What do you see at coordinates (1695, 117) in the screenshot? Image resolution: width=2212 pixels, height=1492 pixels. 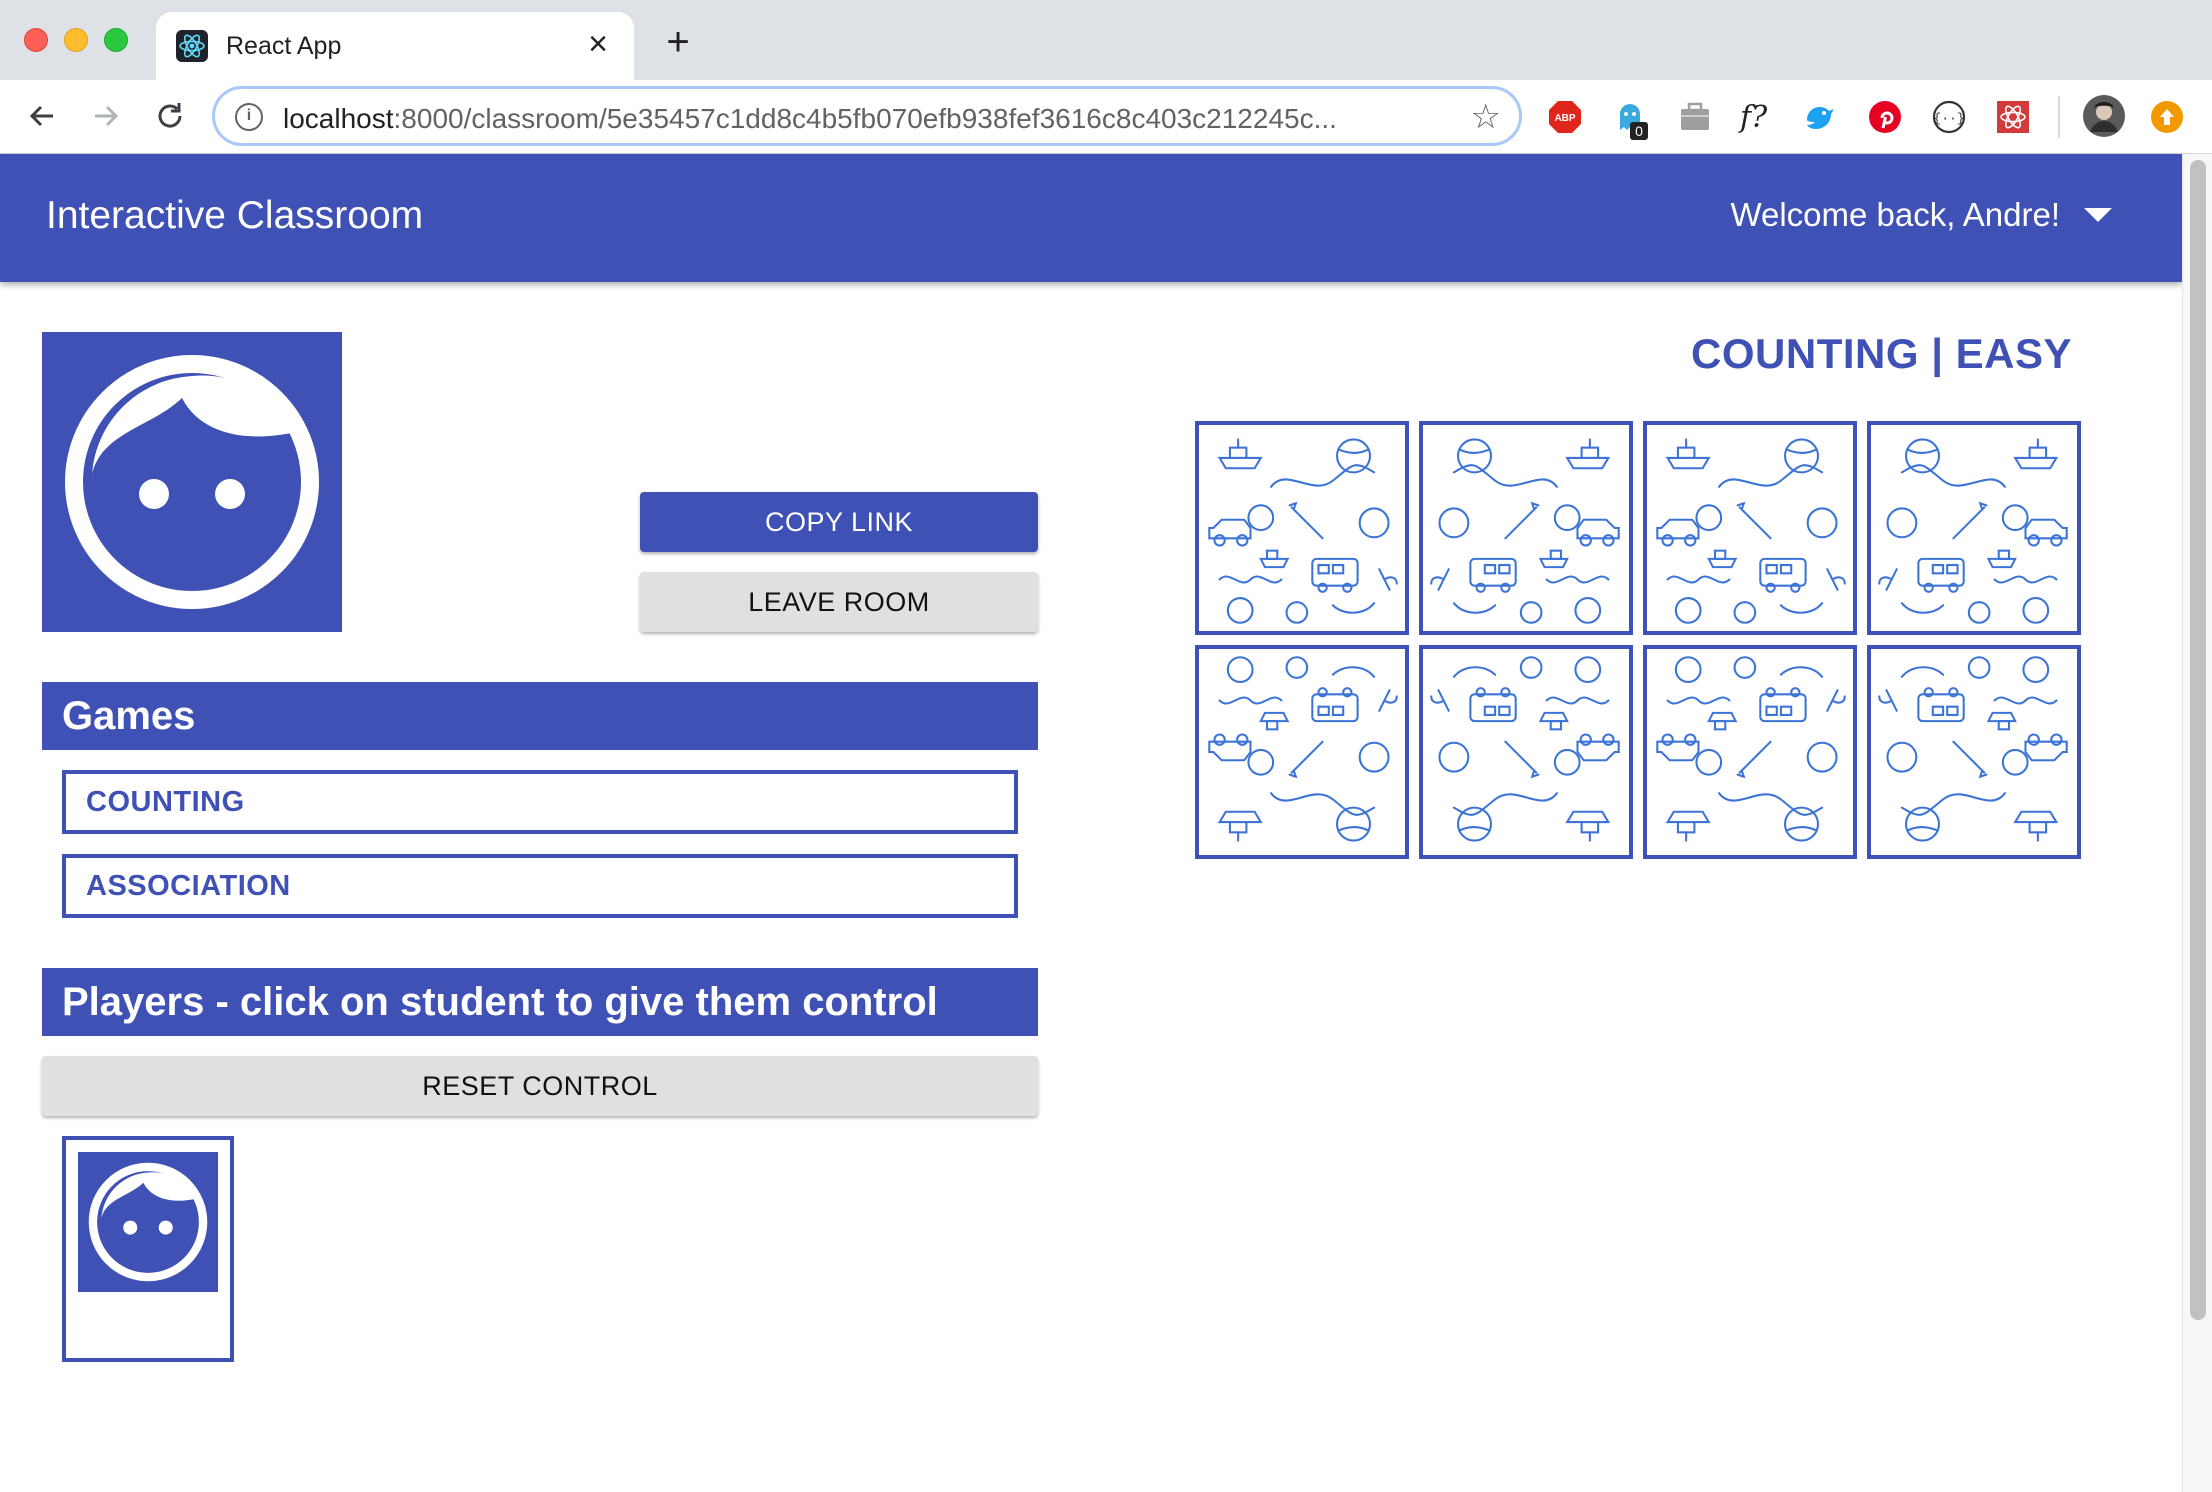 I see `toolbox-icon` at bounding box center [1695, 117].